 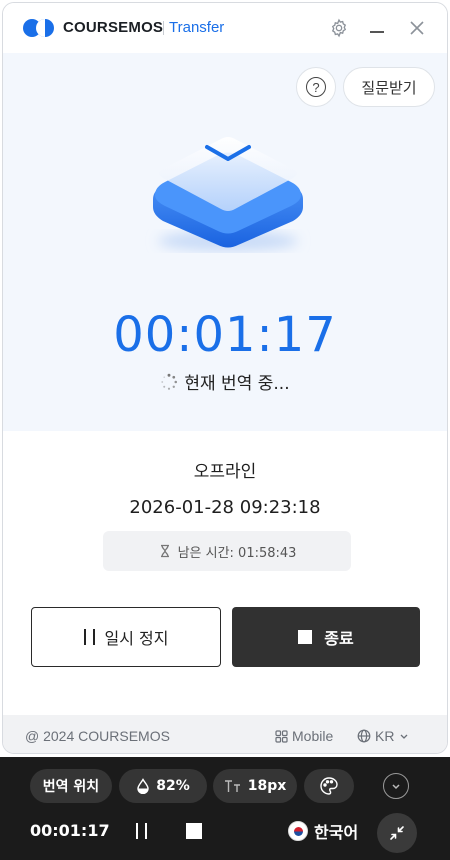 I want to click on caption-control-bar: 번역 위치 82% 18px 00:01:17 한국어, so click(x=225, y=808).